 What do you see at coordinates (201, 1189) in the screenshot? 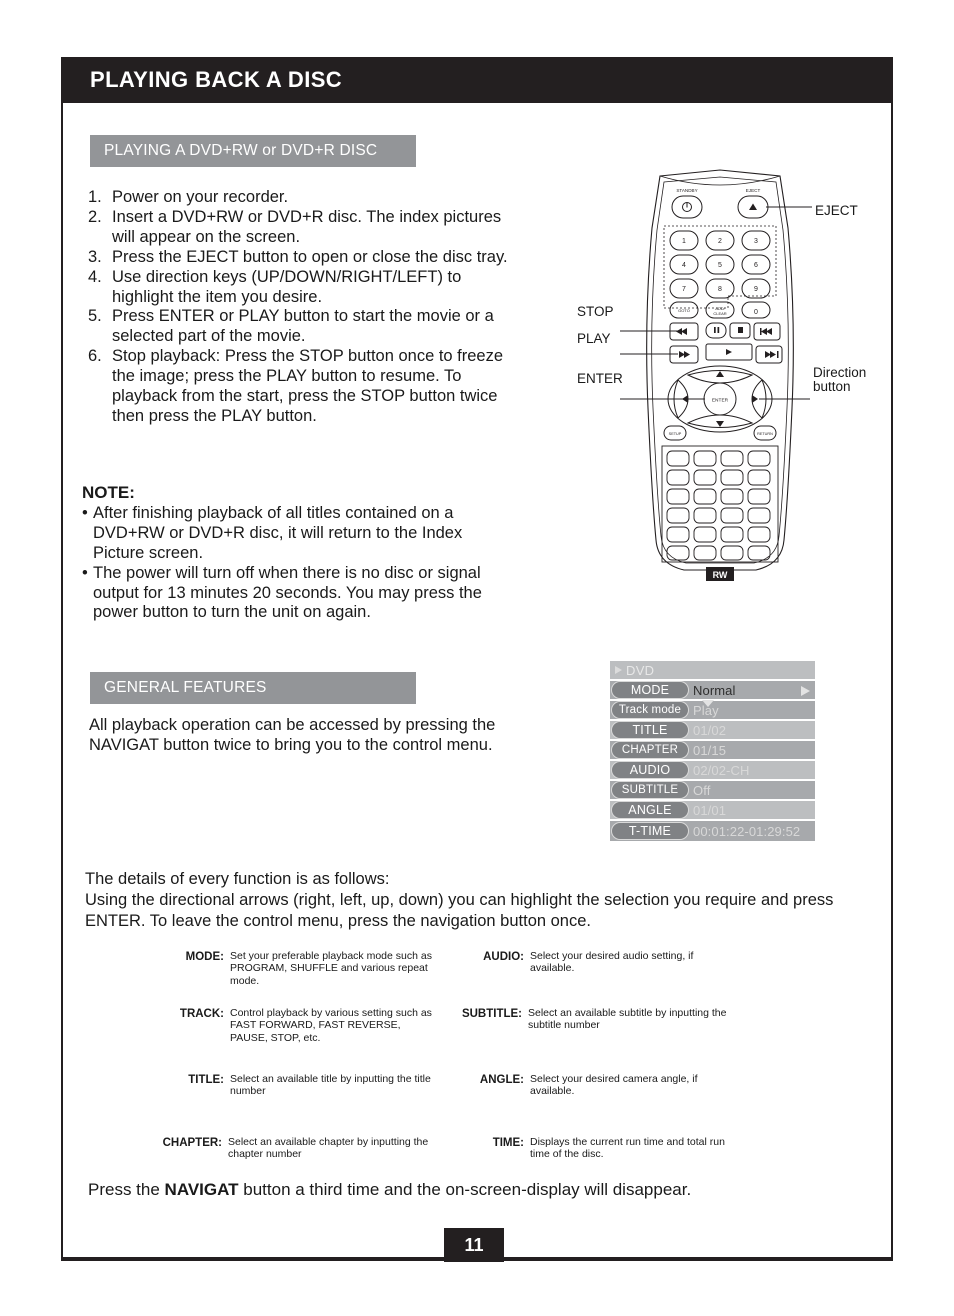
I see `final-bold-navigat: NAVIGAT` at bounding box center [201, 1189].